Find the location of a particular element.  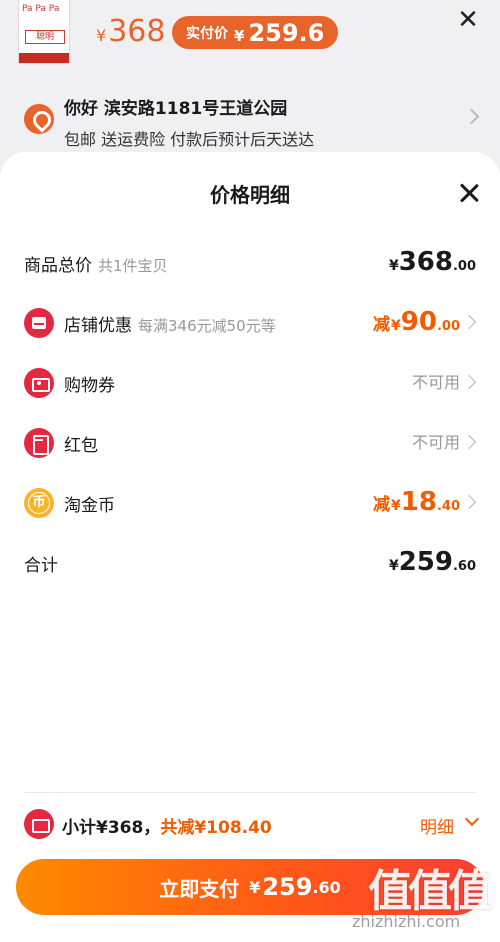

product-thumbnail: Pa Pa Pa 聪明 is located at coordinates (44, 32).